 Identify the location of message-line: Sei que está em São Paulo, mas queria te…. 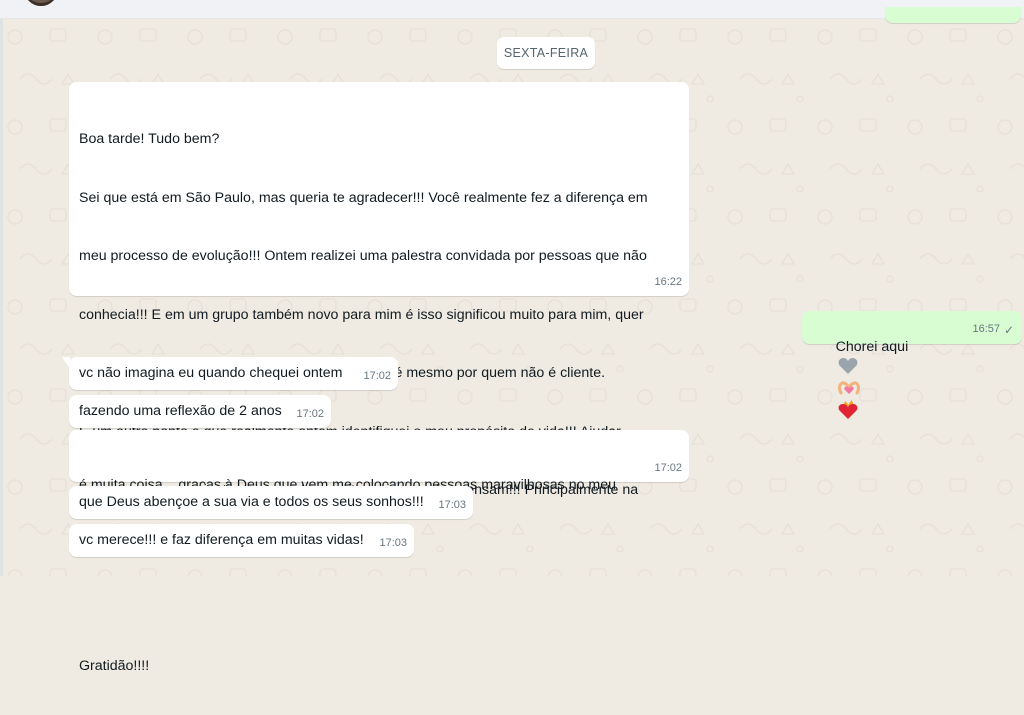
(363, 197).